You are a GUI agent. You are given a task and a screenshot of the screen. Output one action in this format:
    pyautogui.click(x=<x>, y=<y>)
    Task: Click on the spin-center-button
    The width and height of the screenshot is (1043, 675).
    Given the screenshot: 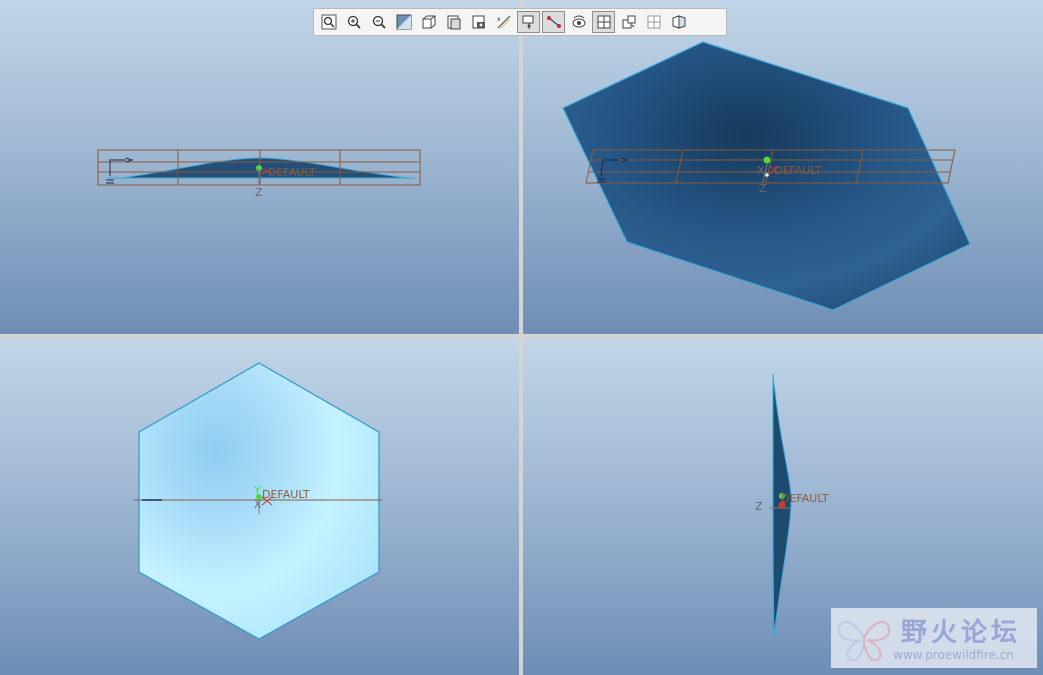 What is the action you would take?
    pyautogui.click(x=628, y=22)
    